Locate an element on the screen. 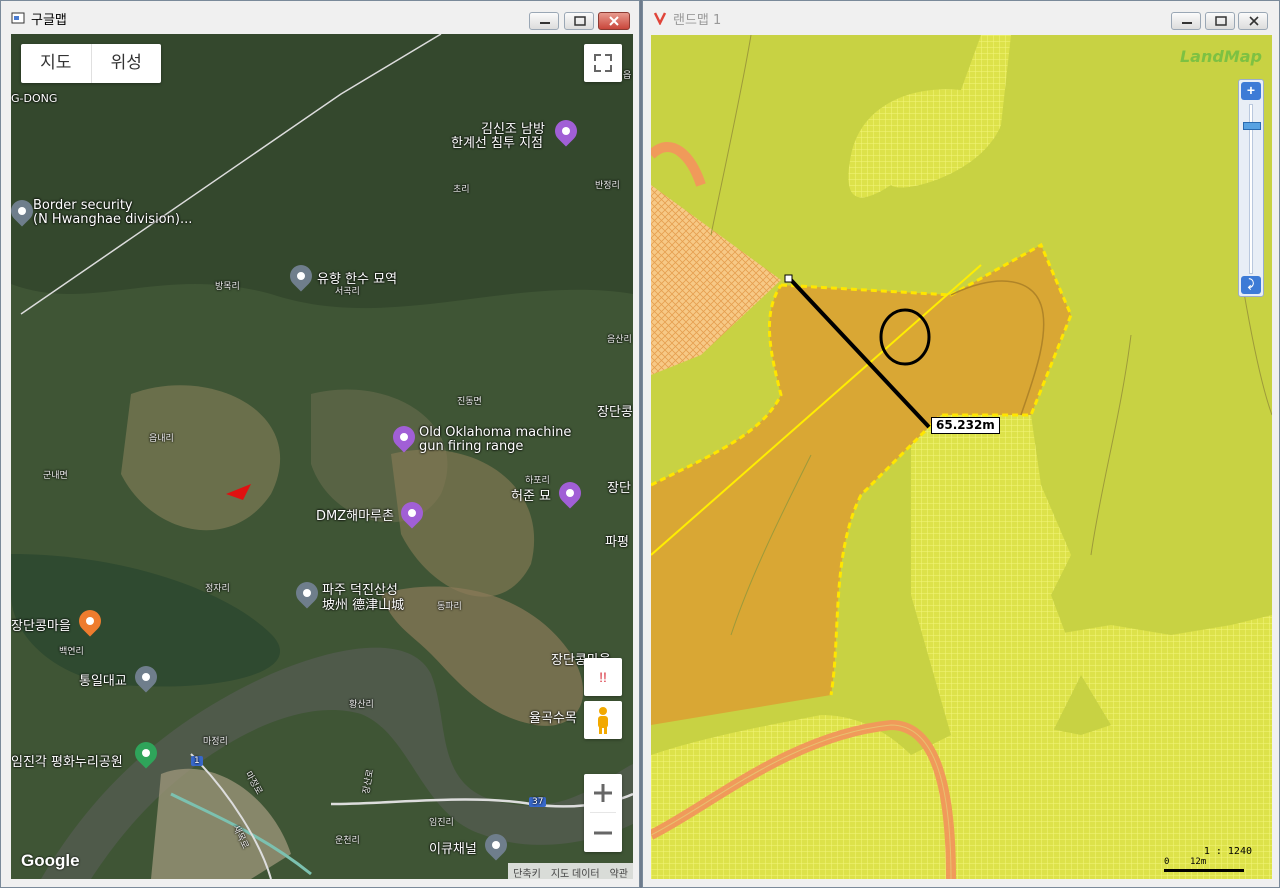  map-type-toggle: 지도 위성 is located at coordinates (91, 63).